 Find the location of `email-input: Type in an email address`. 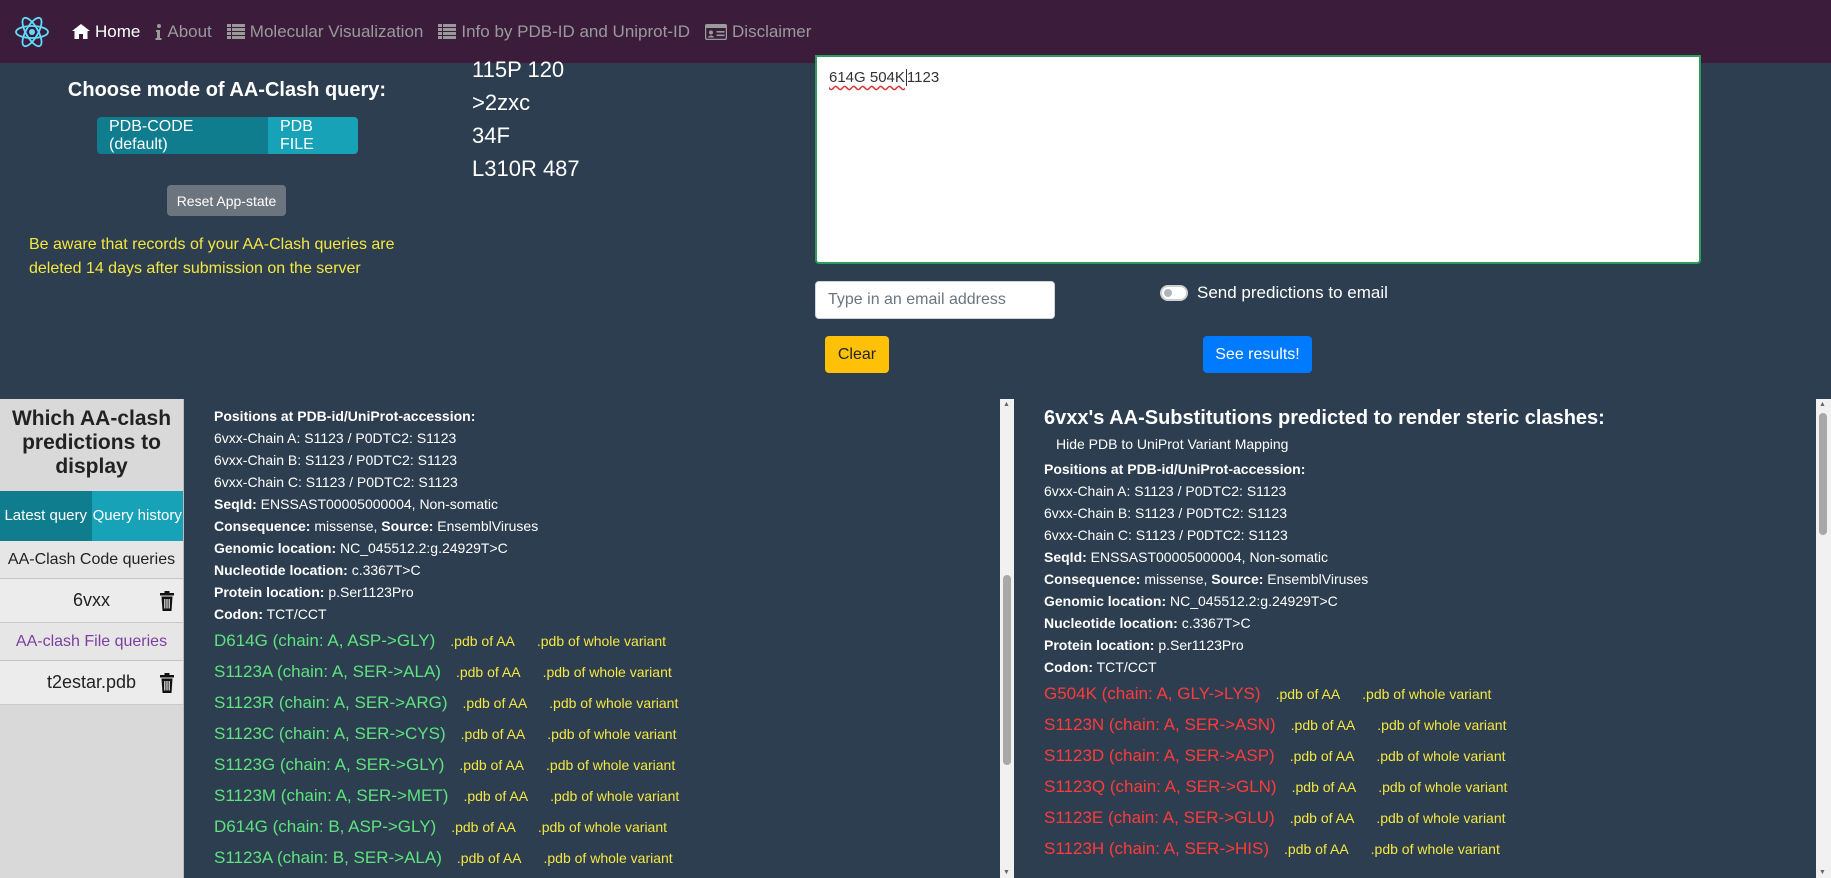

email-input: Type in an email address is located at coordinates (935, 300).